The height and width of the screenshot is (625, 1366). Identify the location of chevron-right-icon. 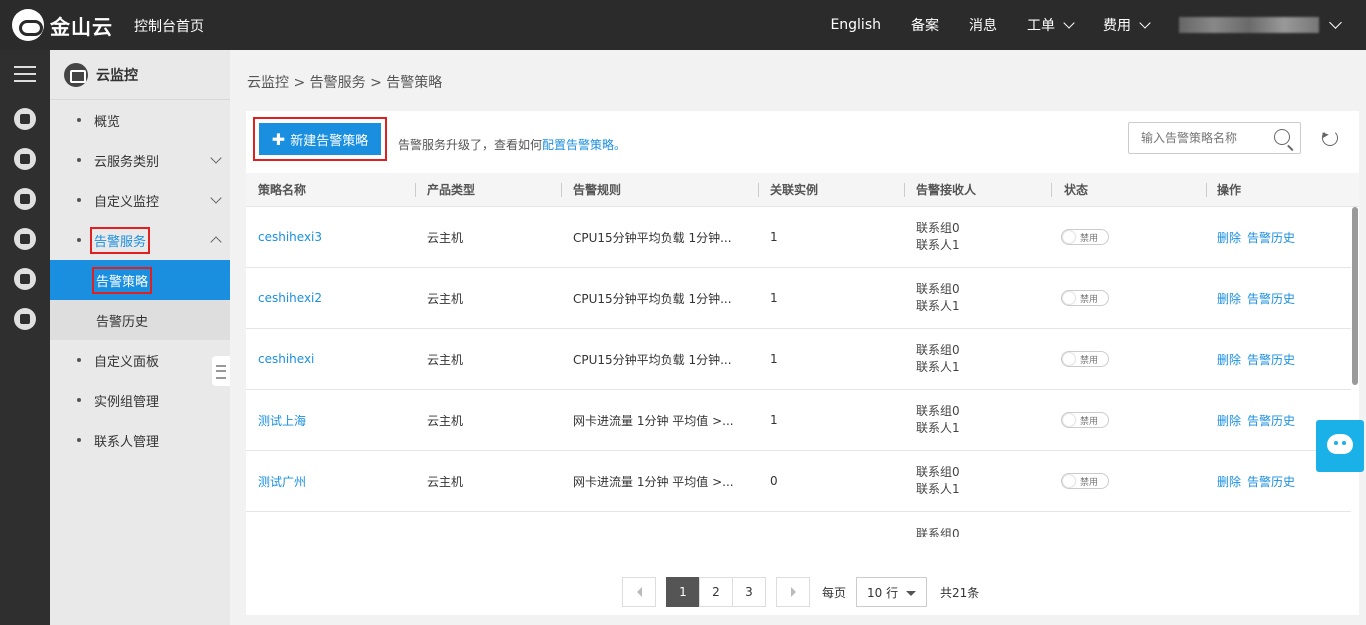
(793, 592).